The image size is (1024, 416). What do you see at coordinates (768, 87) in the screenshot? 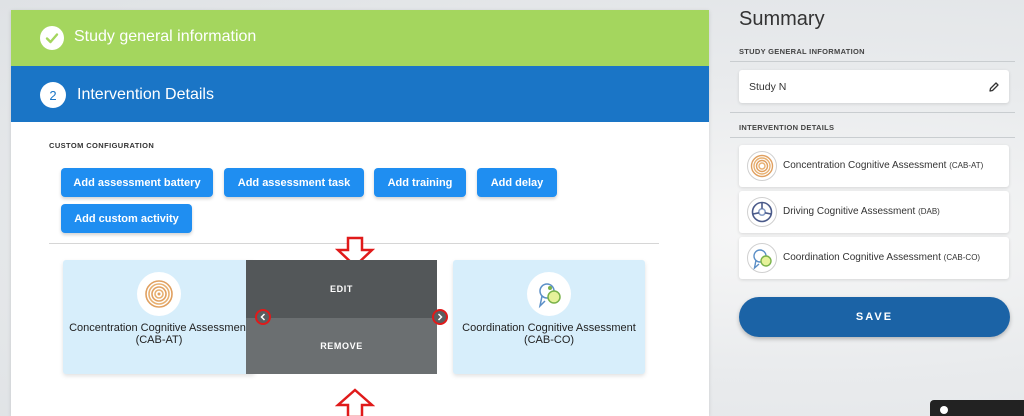
I see `study-name-value: Study N` at bounding box center [768, 87].